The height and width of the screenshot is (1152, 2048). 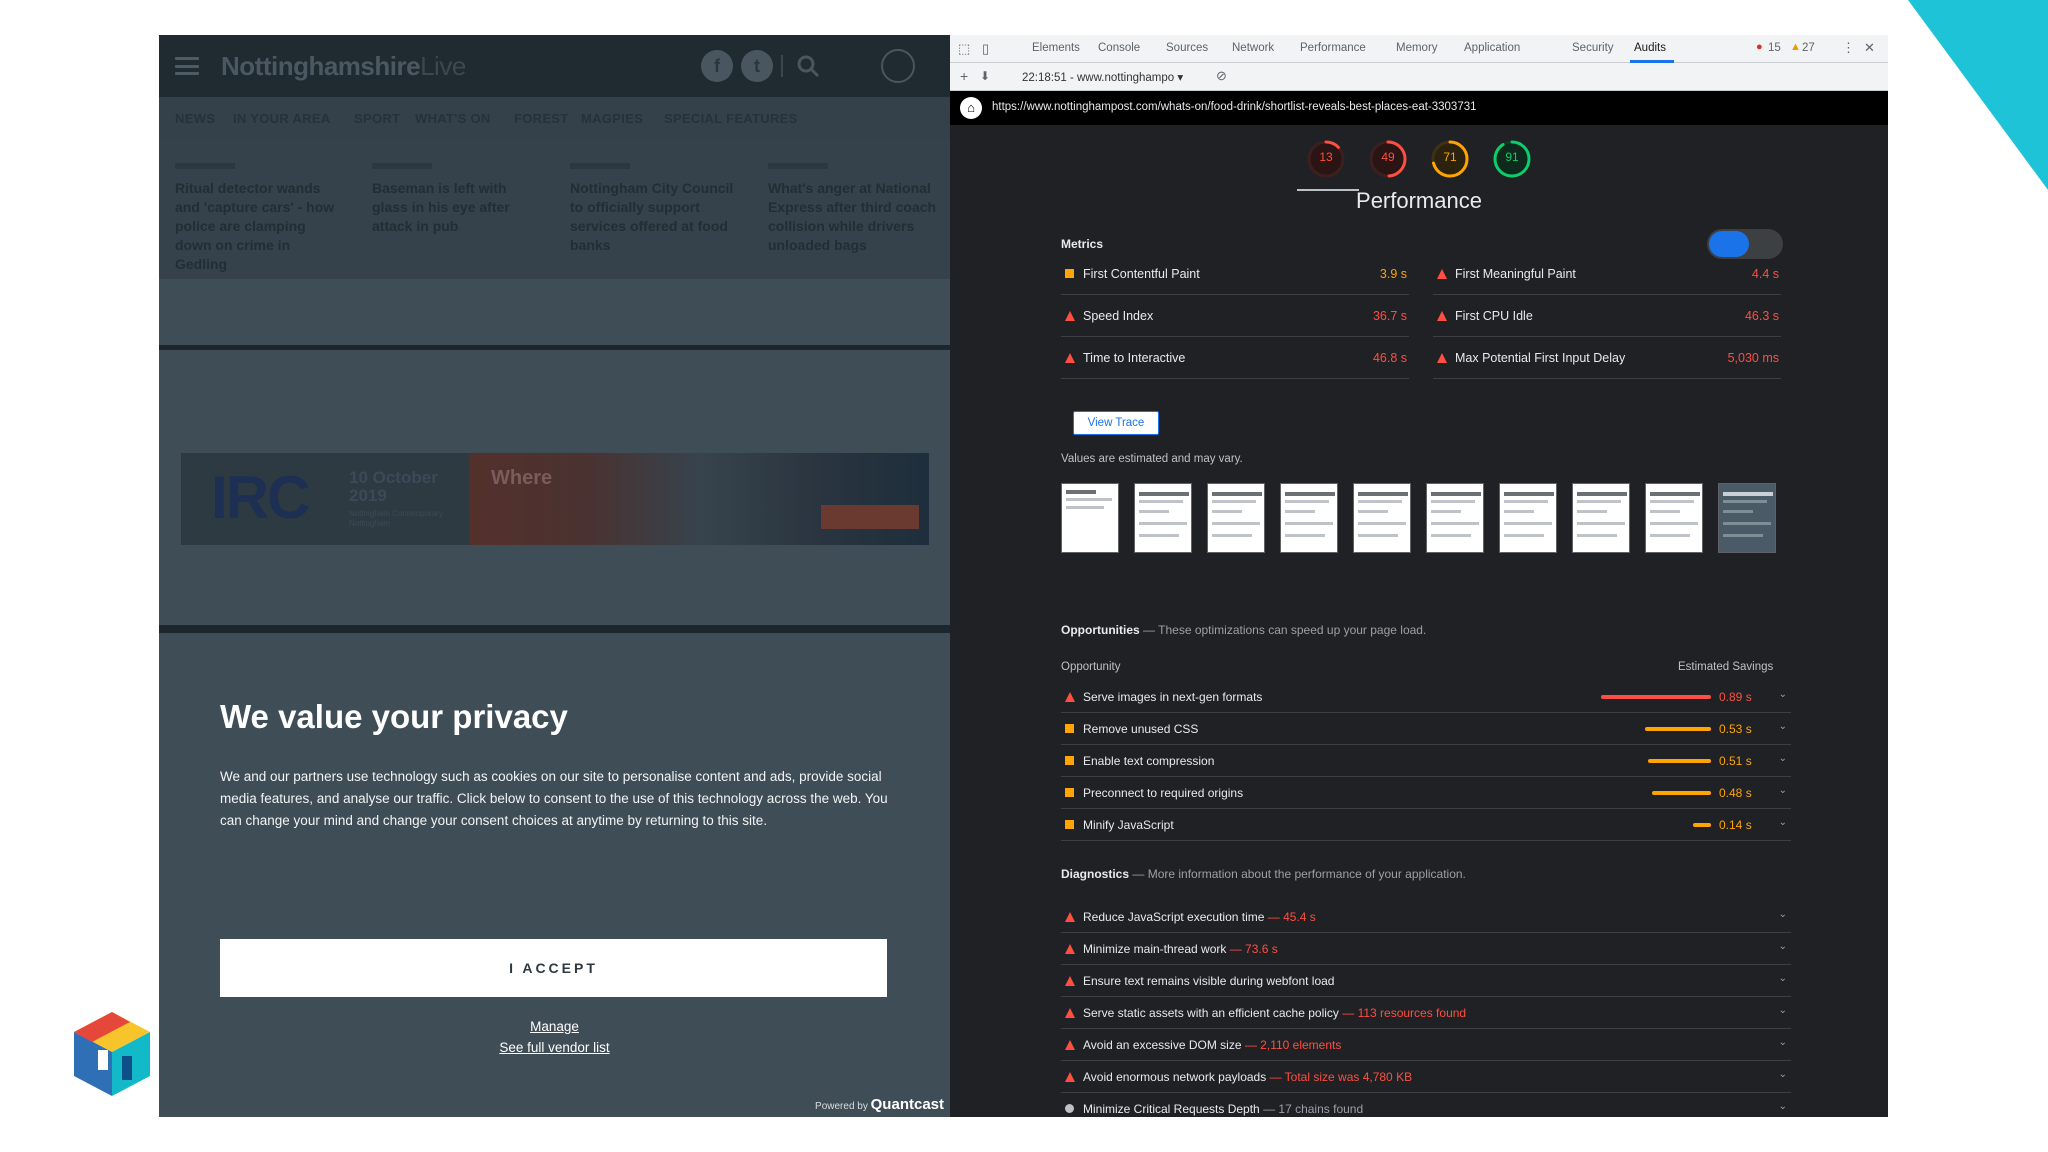 I want to click on more-options-icon: ⋮, so click(x=1848, y=48).